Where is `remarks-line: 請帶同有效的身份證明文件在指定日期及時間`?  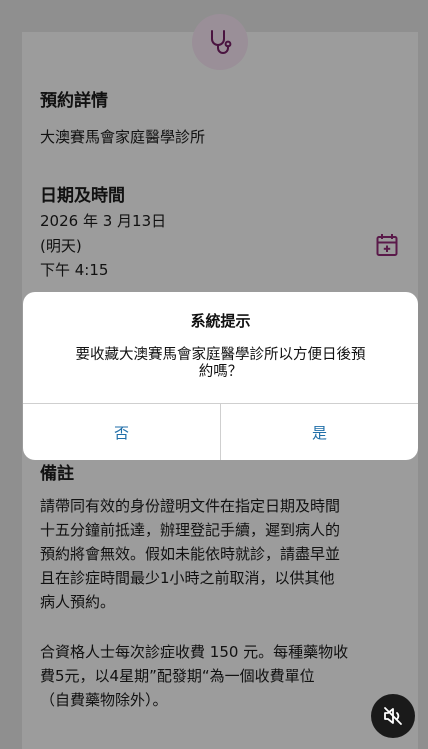
remarks-line: 請帶同有效的身份證明文件在指定日期及時間 is located at coordinates (190, 506).